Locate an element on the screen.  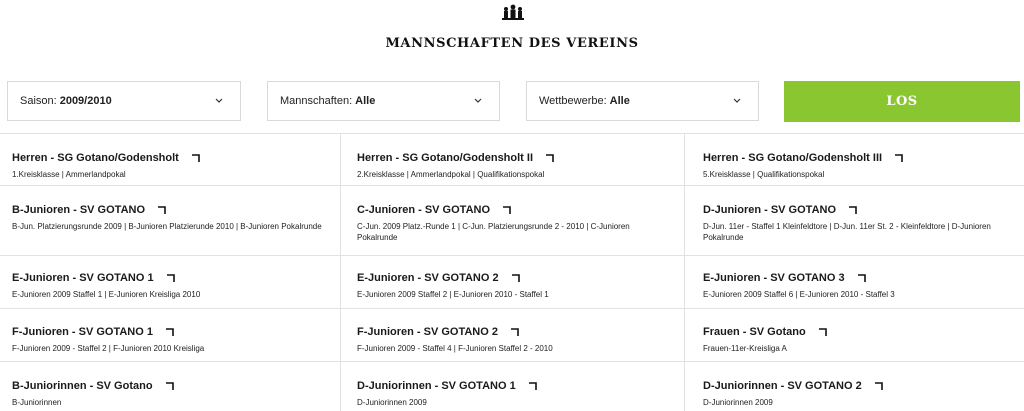
team-competitions: Frauen-11er-Kreisliga A is located at coordinates (745, 348).